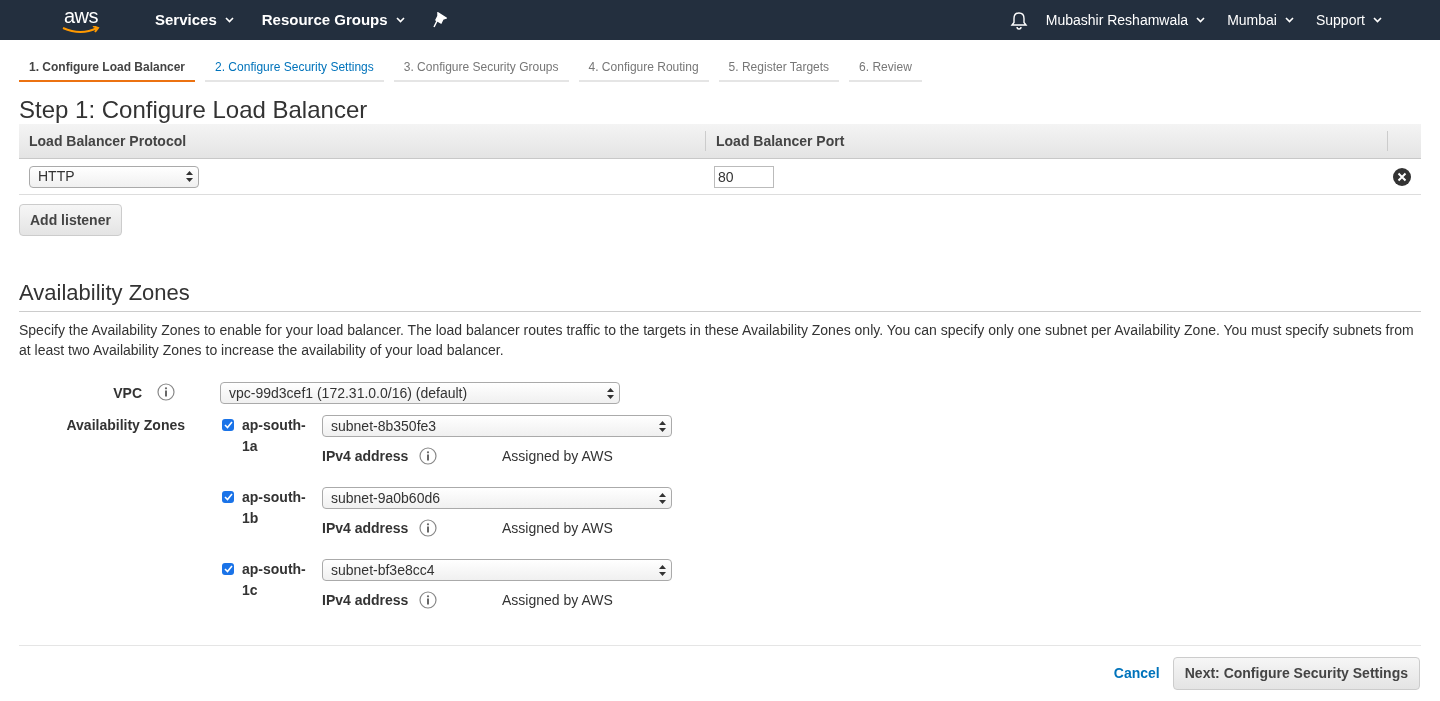 The height and width of the screenshot is (701, 1440). Describe the element at coordinates (1402, 176) in the screenshot. I see `remove-icon` at that location.